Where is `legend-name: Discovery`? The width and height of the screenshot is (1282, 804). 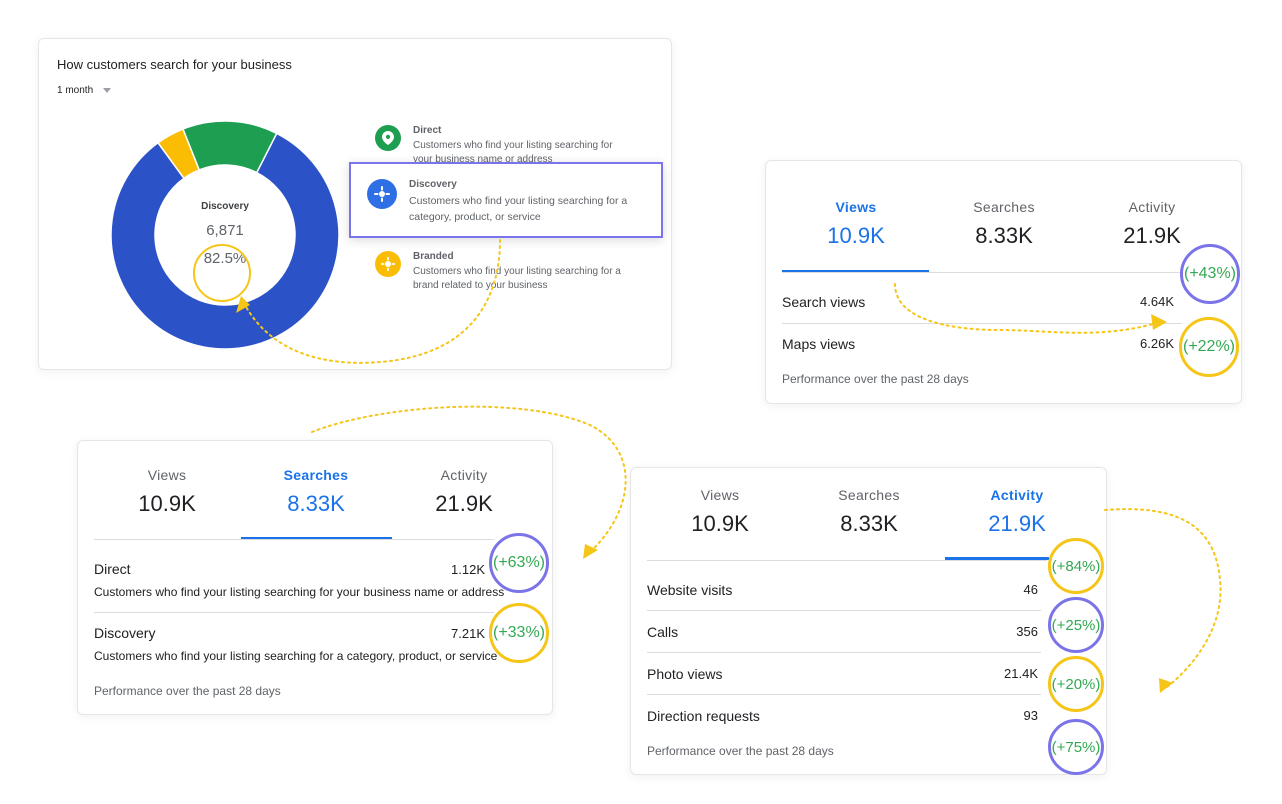 legend-name: Discovery is located at coordinates (433, 184).